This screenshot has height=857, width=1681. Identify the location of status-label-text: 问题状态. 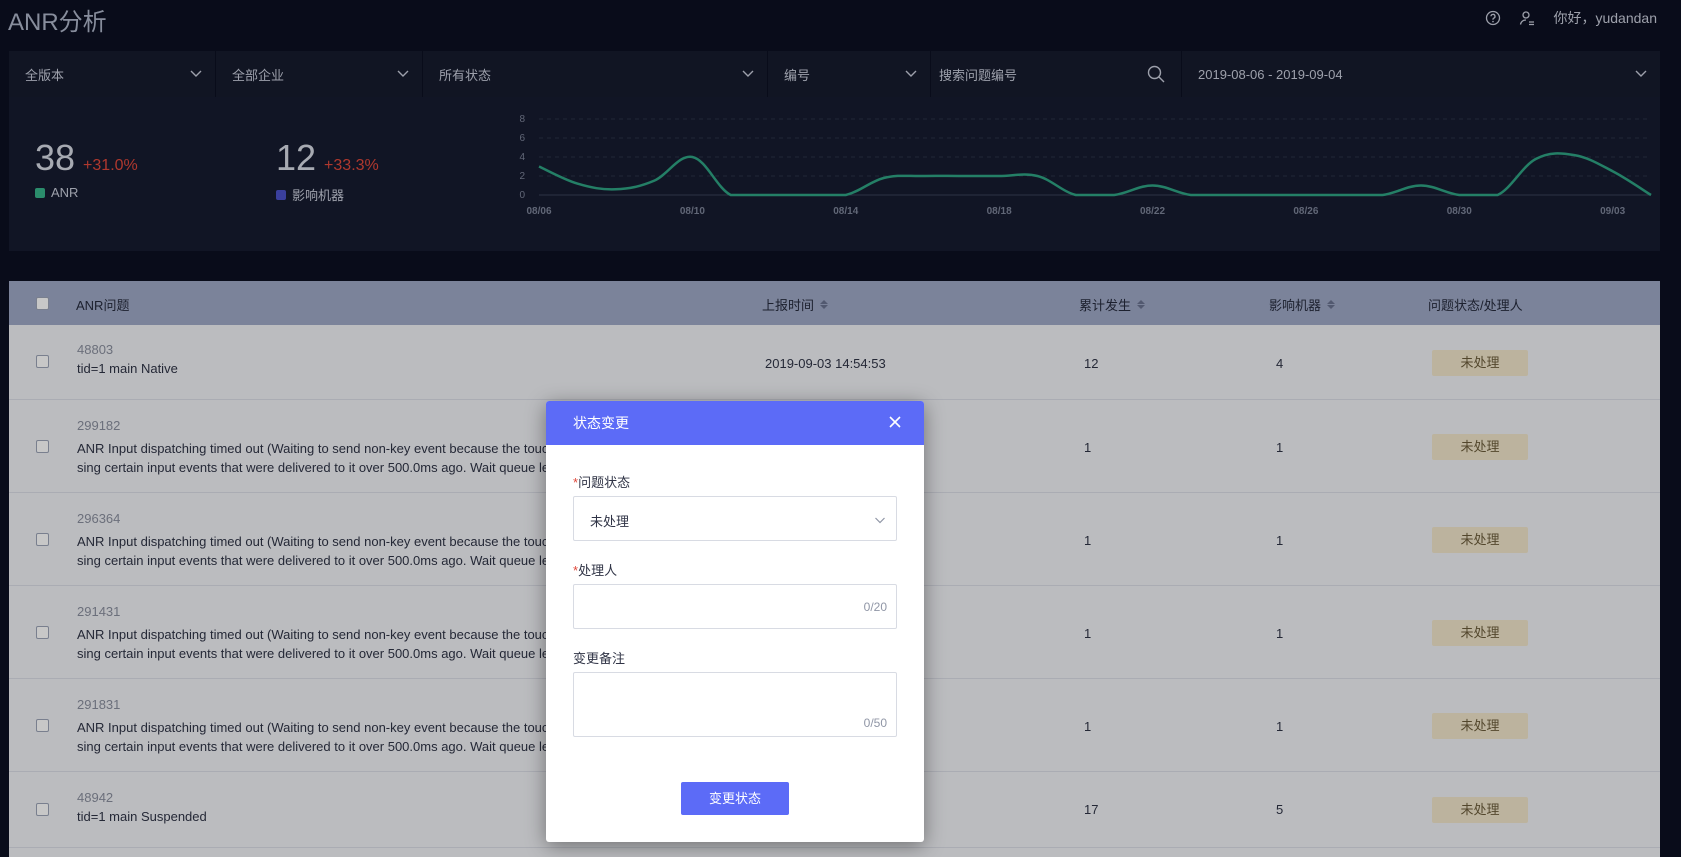
(604, 482).